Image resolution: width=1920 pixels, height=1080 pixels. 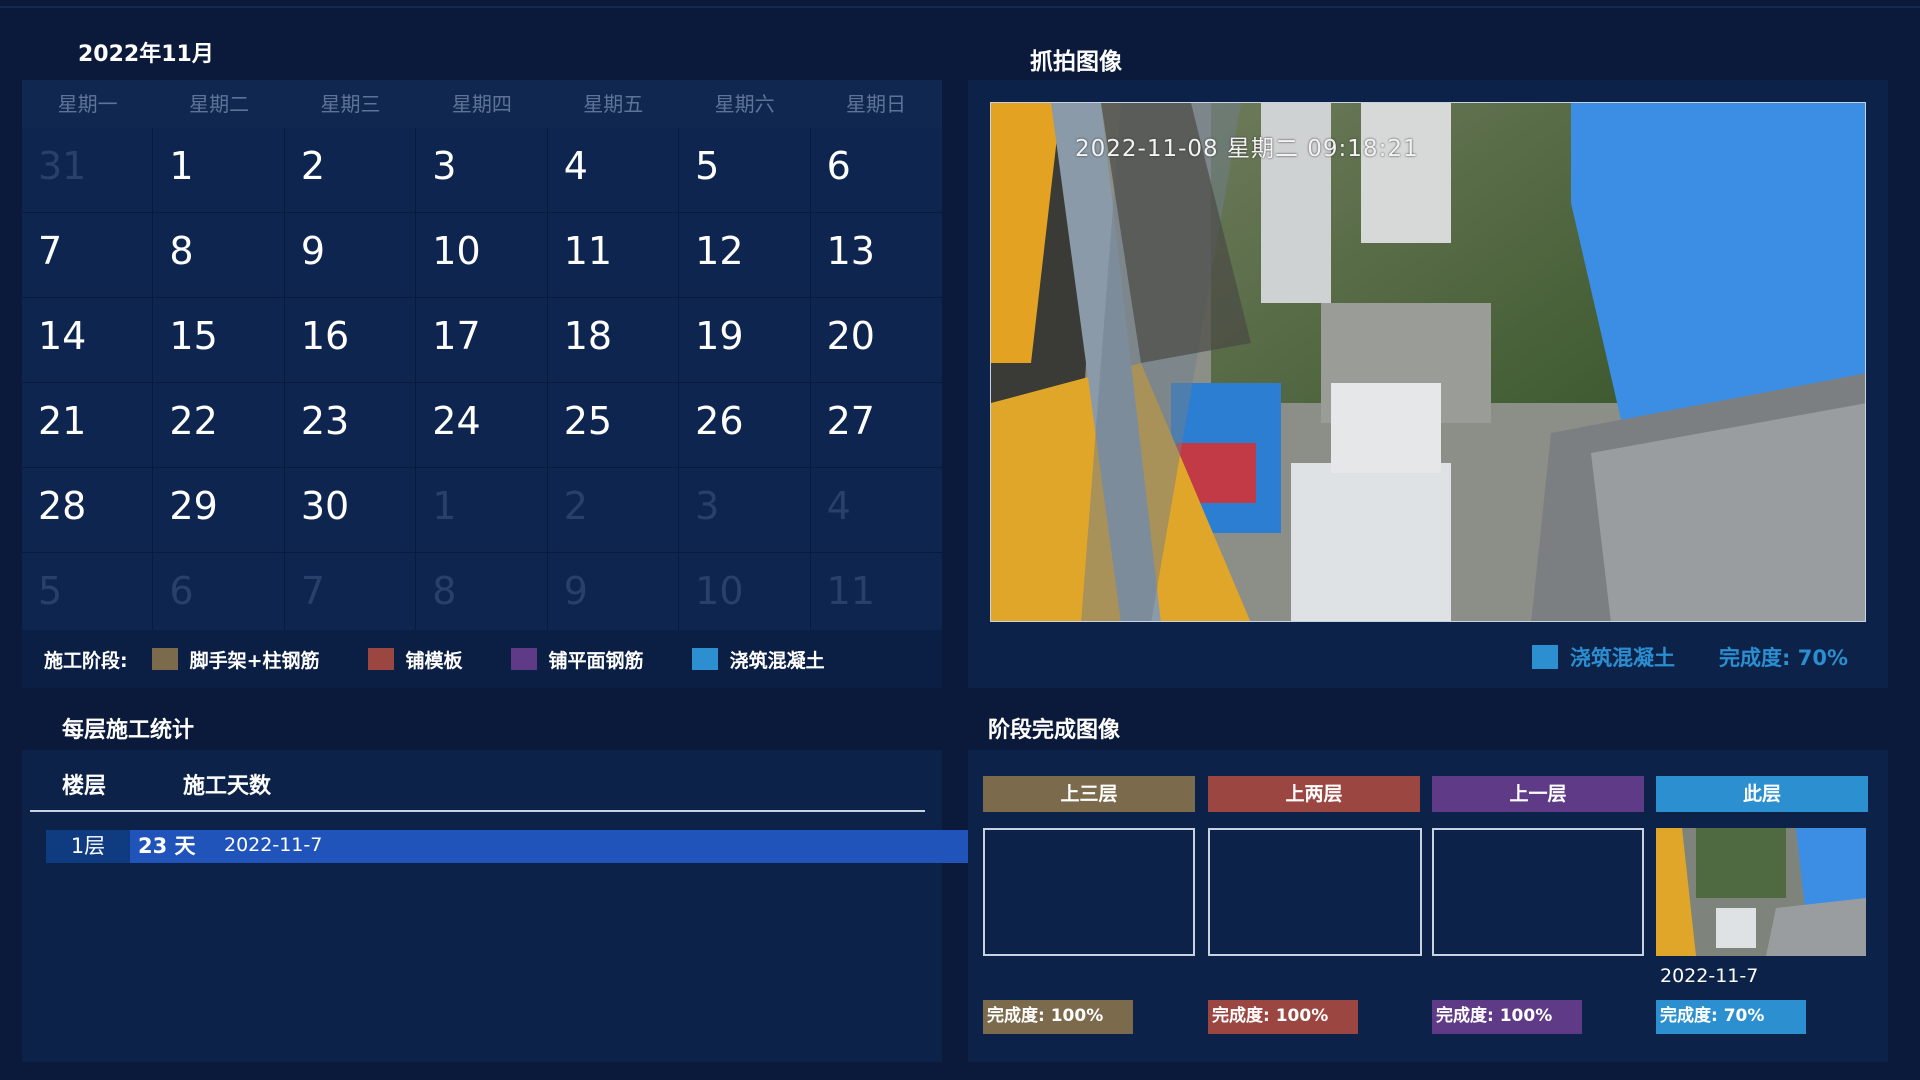 What do you see at coordinates (235, 659) in the screenshot?
I see `legend-item-scaffold: 脚手架+柱钢筋` at bounding box center [235, 659].